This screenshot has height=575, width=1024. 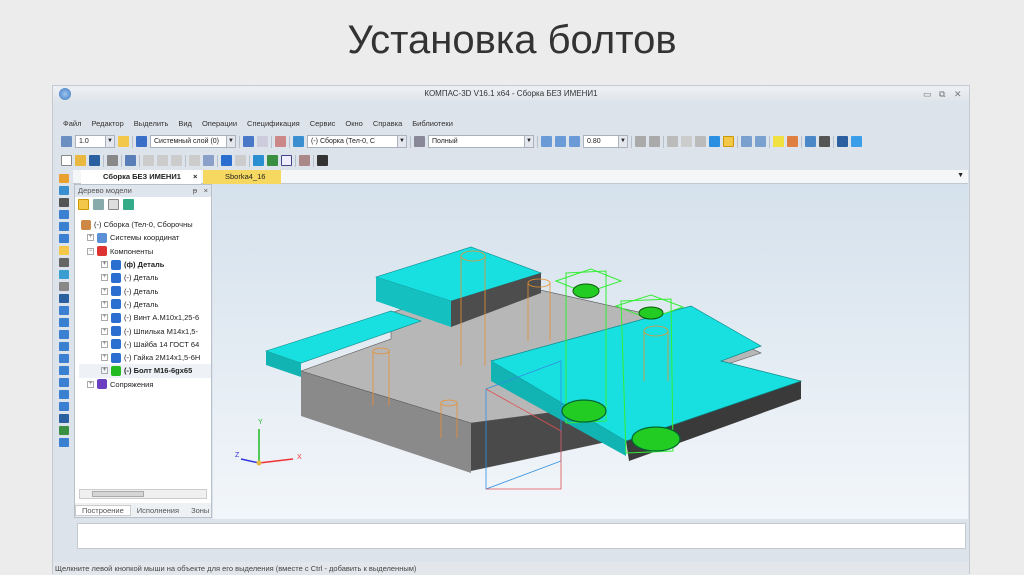 What do you see at coordinates (700, 141) in the screenshot?
I see `thin-lines-icon` at bounding box center [700, 141].